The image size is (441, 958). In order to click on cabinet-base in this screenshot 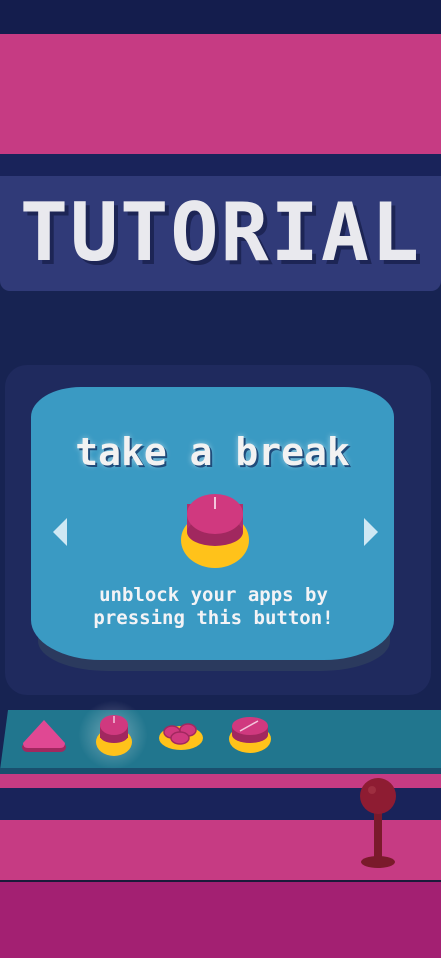, I will do `click(220, 919)`.